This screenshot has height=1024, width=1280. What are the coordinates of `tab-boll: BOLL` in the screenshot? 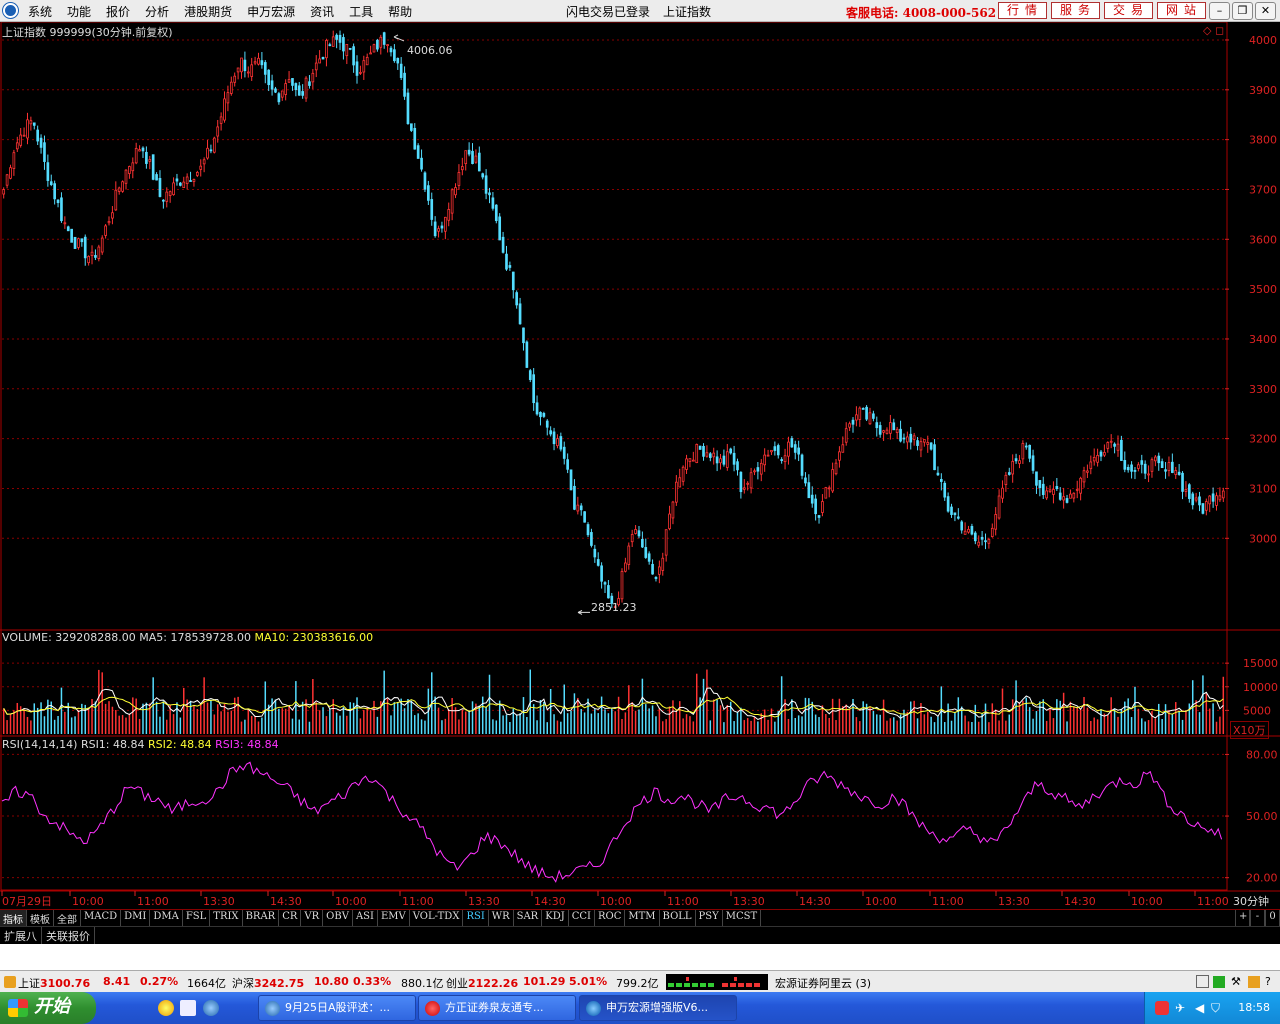 It's located at (678, 918).